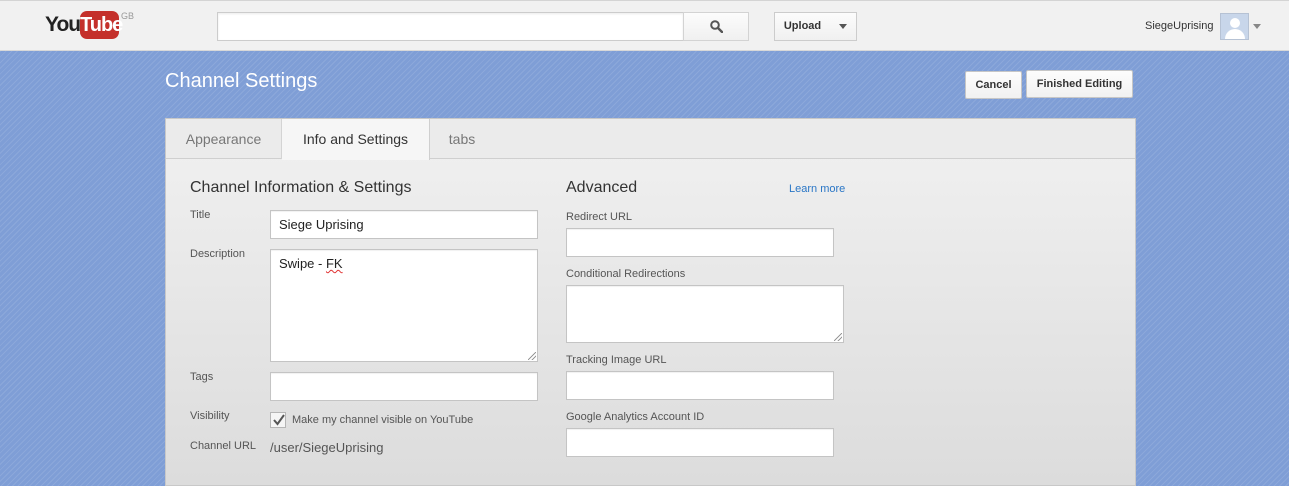  Describe the element at coordinates (700, 385) in the screenshot. I see `tracking-image-url-field` at that location.